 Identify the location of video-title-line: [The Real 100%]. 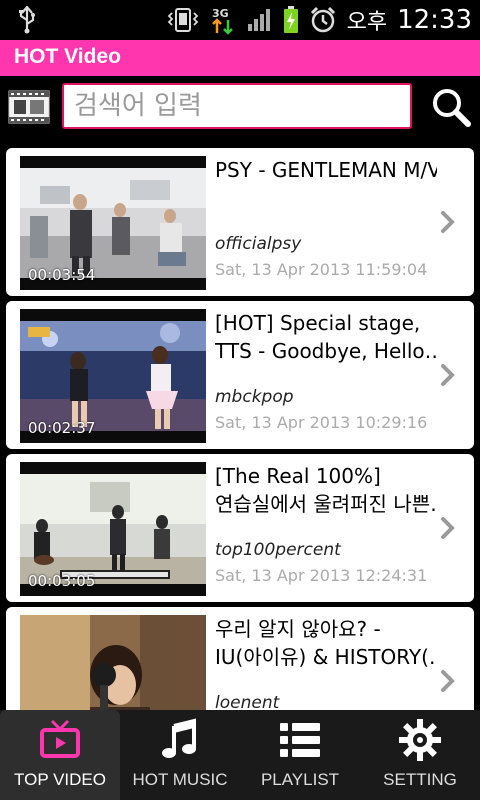
(298, 476).